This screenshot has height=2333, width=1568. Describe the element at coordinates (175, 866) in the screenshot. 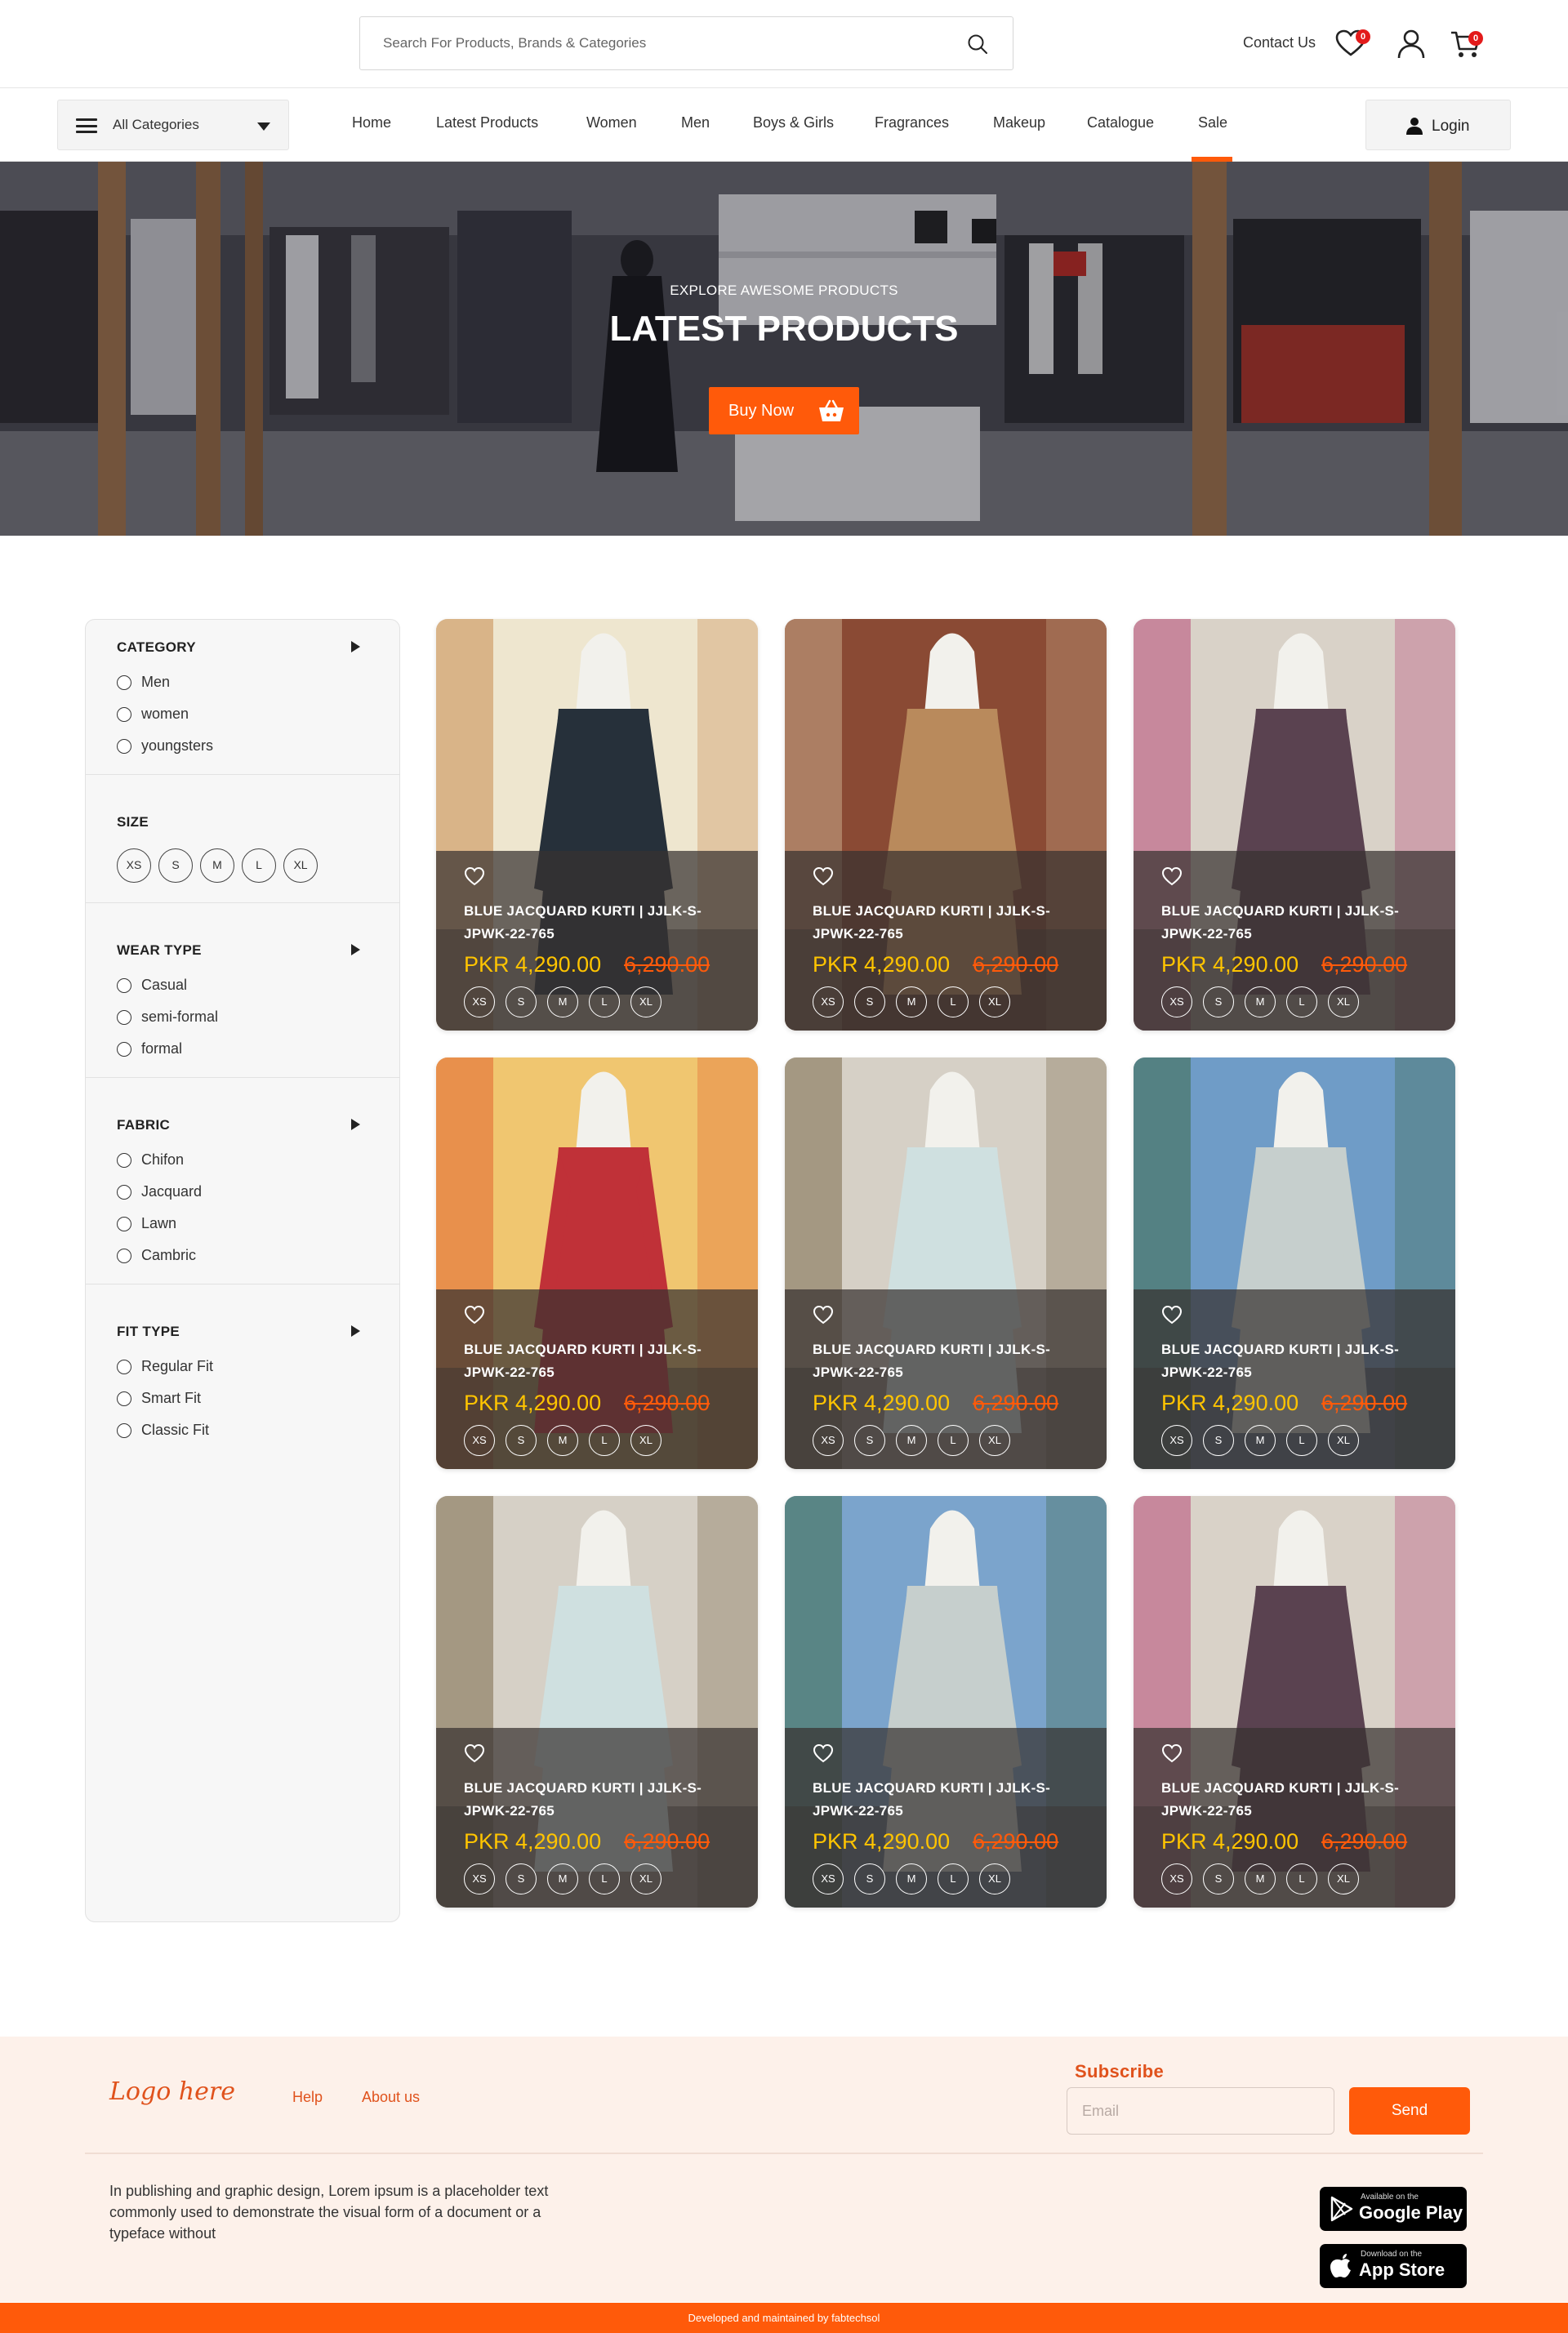

I see `size-option-s: S` at that location.